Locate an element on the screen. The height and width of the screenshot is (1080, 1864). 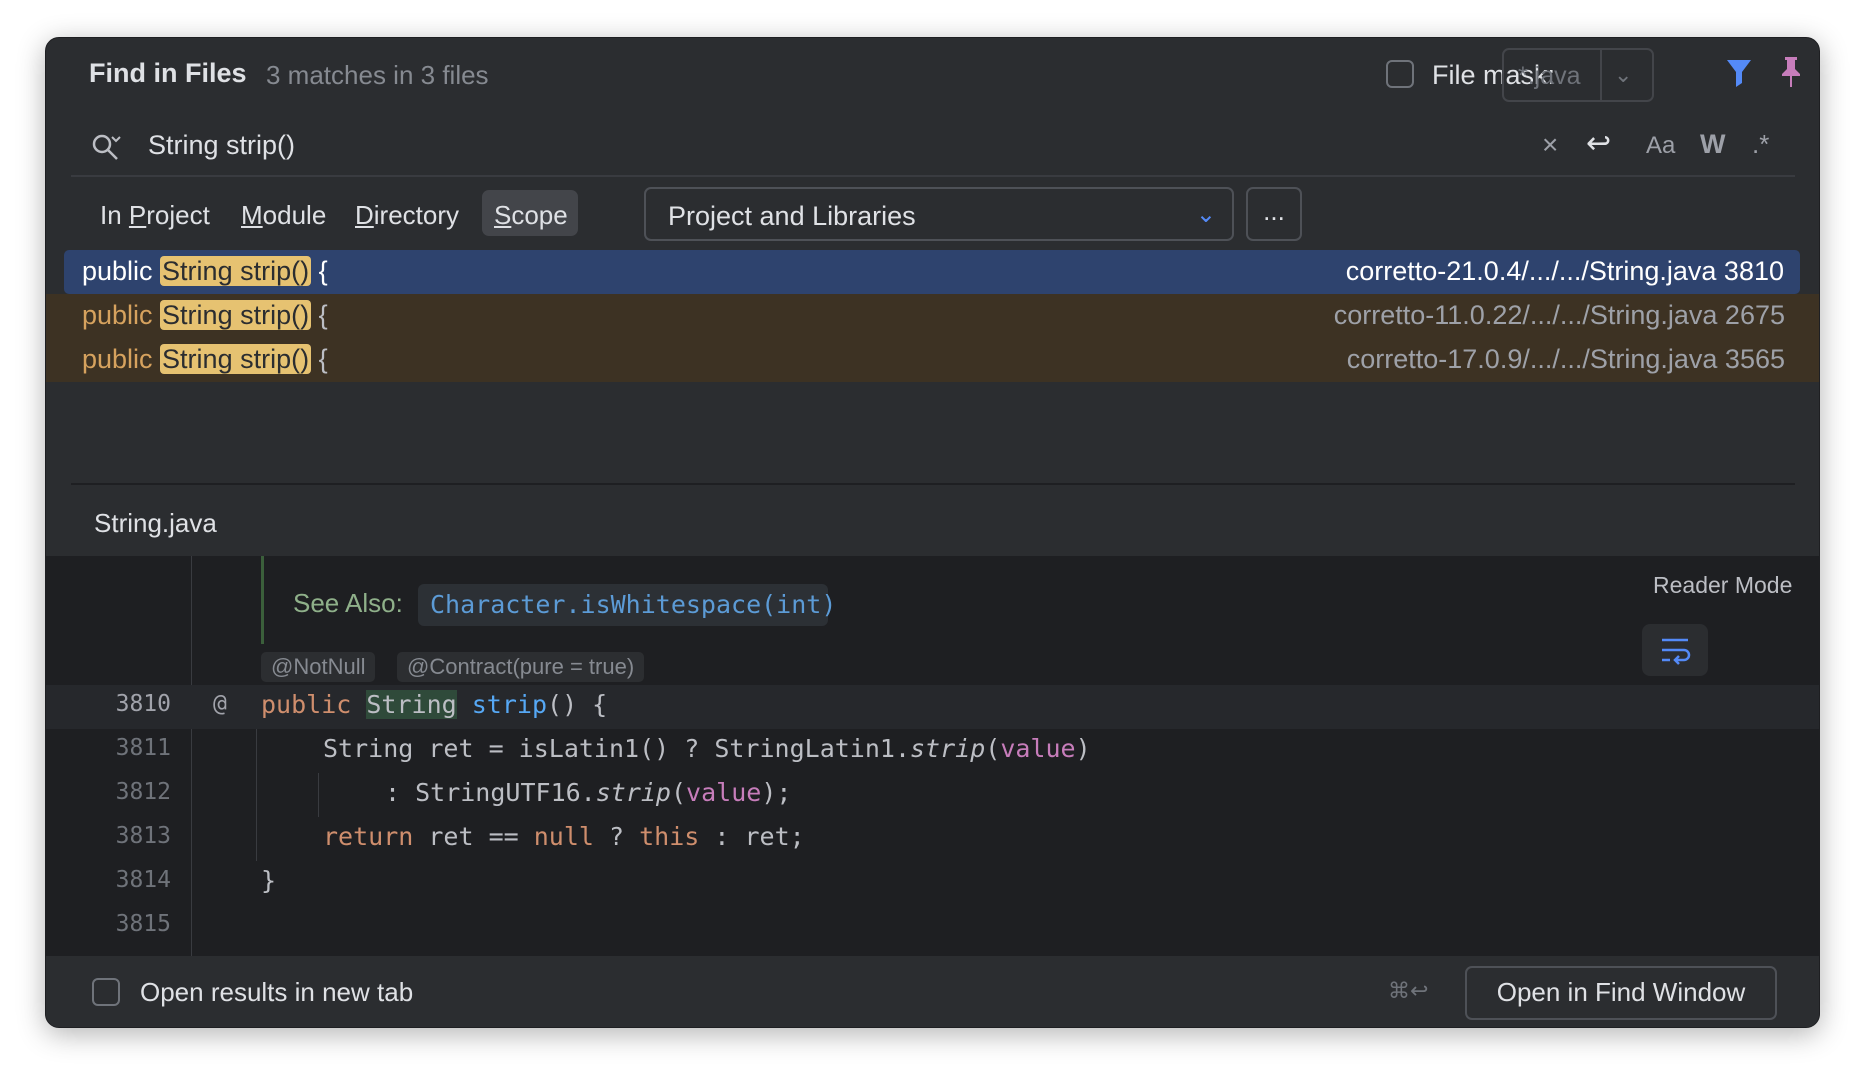
scope-select-value: Project and Libraries is located at coordinates (792, 216).